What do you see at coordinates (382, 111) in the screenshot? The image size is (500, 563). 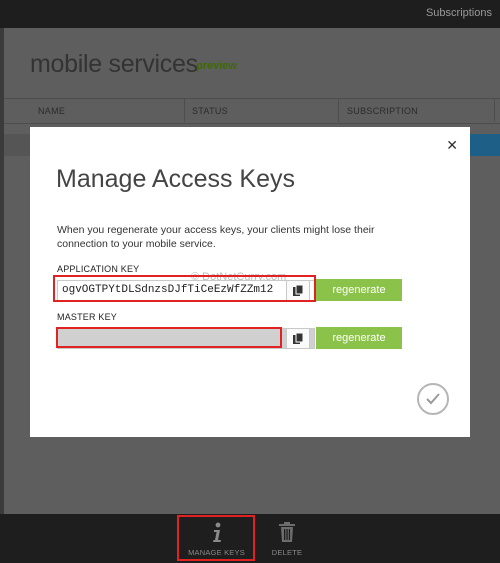 I see `column-header-subscription: SUBSCRIPTION` at bounding box center [382, 111].